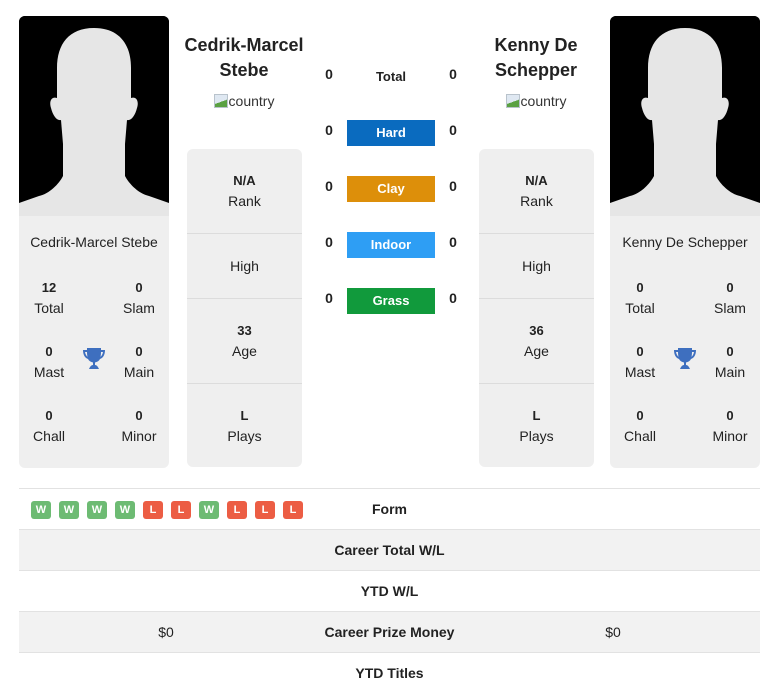  I want to click on table-row-ytd-titles: YTD Titles, so click(389, 673).